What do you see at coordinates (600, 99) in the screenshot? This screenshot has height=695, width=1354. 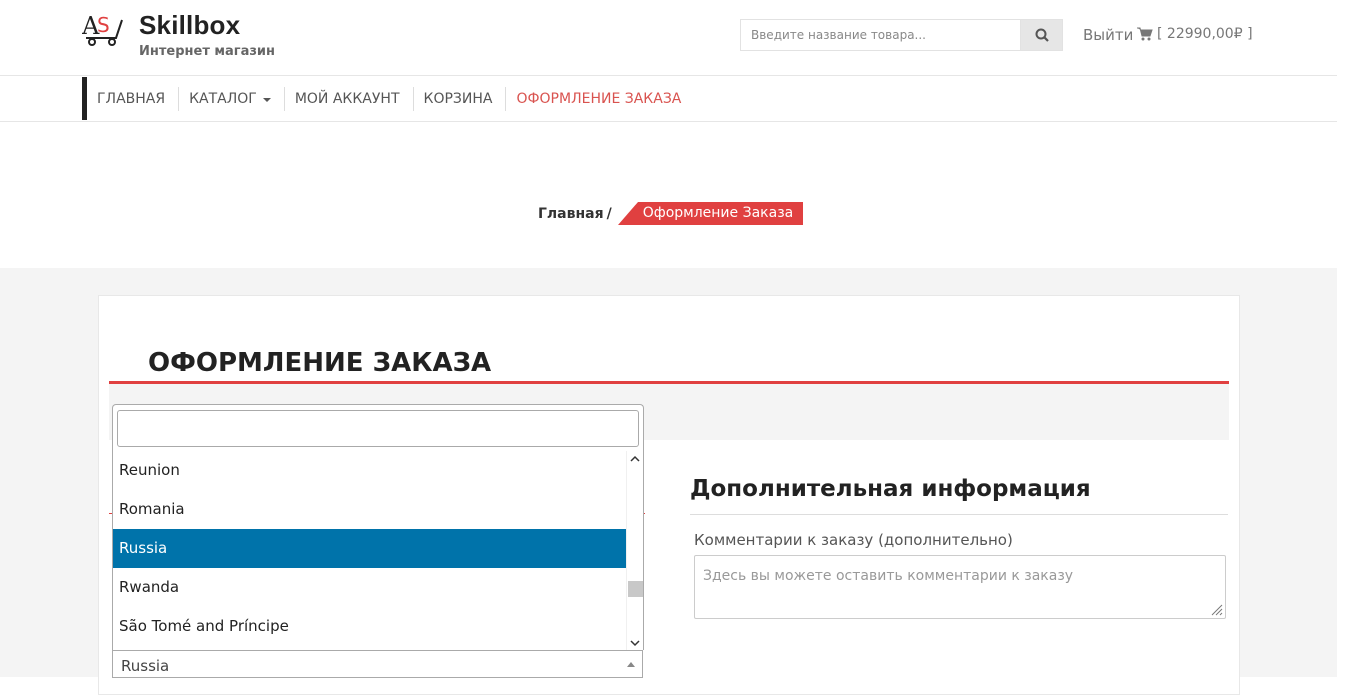 I see `nav-item-checkout: ОФОРМЛЕНИЕ ЗАКАЗА` at bounding box center [600, 99].